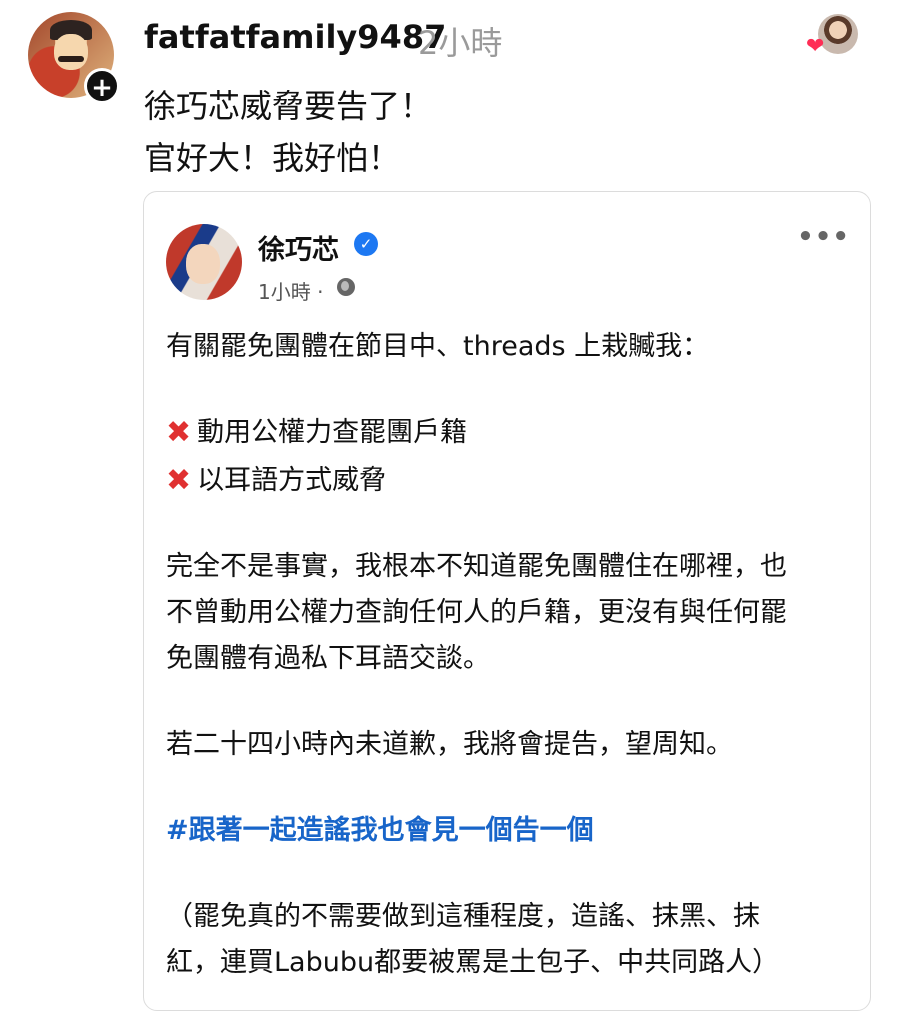  Describe the element at coordinates (288, 106) in the screenshot. I see `caption-line: 徐巧芯威脅要告了！` at that location.